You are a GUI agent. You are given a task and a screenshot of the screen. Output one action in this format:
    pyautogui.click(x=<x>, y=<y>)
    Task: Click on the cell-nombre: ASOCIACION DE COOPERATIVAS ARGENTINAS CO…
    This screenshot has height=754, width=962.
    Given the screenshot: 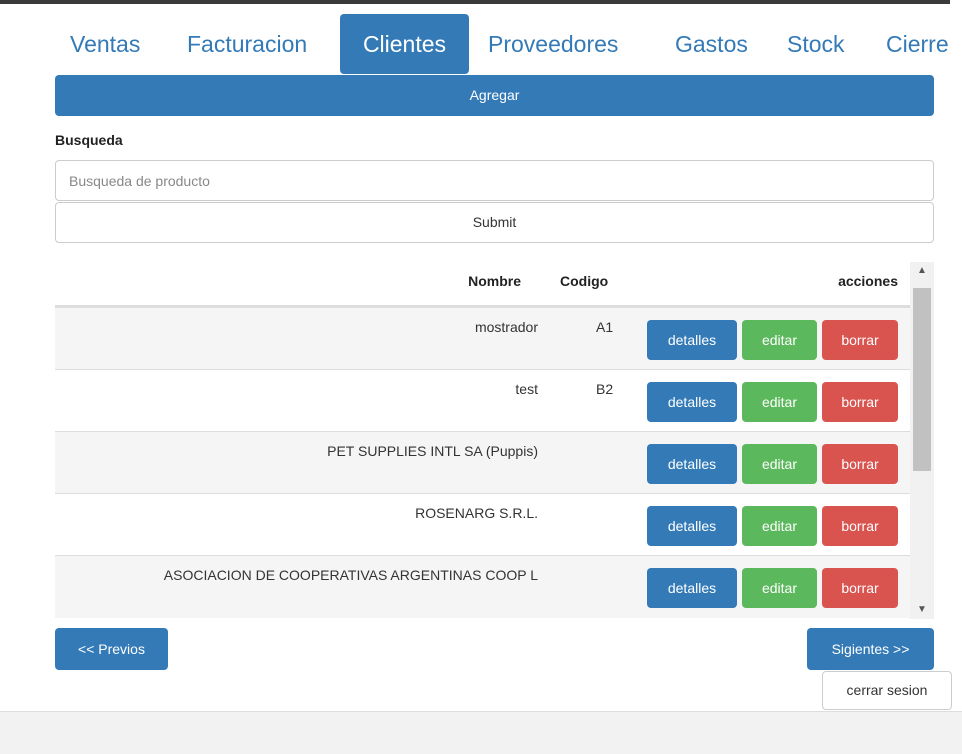 What is the action you would take?
    pyautogui.click(x=350, y=575)
    